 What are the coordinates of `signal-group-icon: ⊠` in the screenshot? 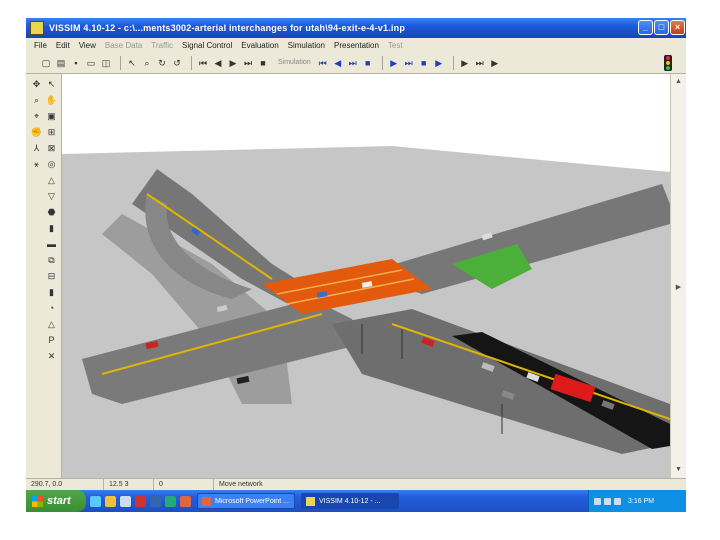 It's located at (51, 148).